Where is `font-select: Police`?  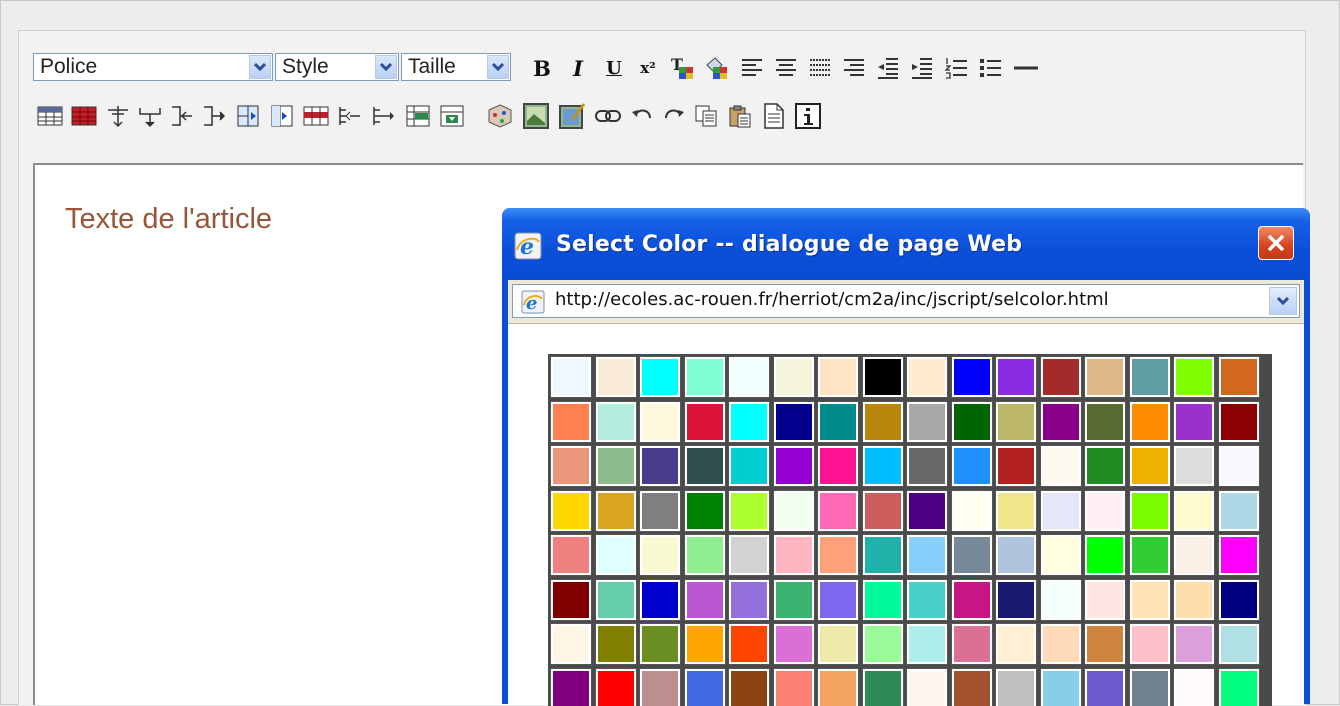 font-select: Police is located at coordinates (153, 67).